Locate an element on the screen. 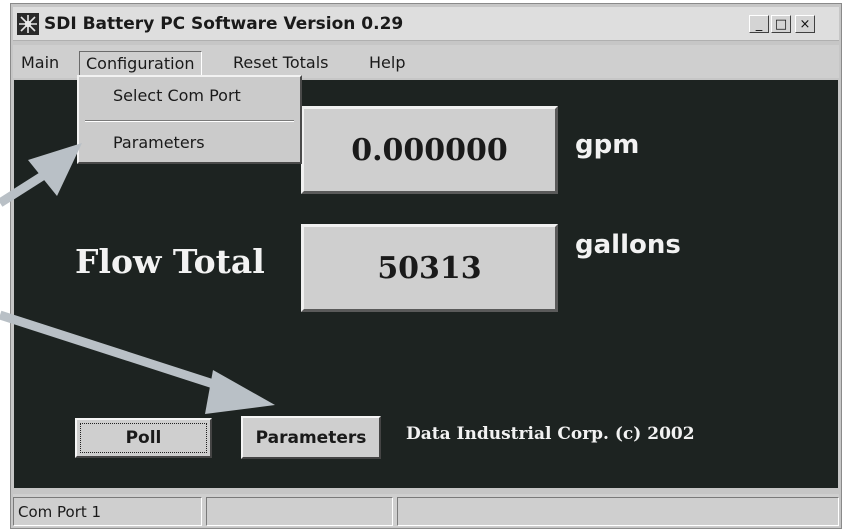 Image resolution: width=845 pixels, height=531 pixels. menu-main: Main is located at coordinates (40, 62).